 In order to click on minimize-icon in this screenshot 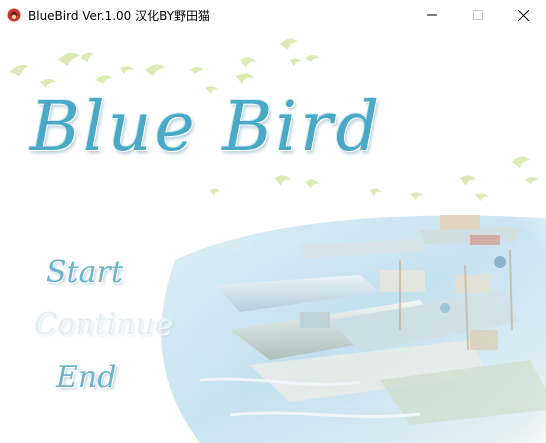, I will do `click(432, 15)`.